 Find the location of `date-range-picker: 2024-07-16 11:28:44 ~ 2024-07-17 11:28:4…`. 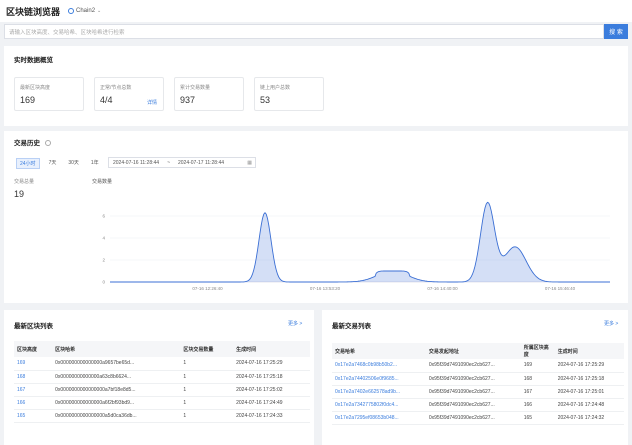

date-range-picker: 2024-07-16 11:28:44 ~ 2024-07-17 11:28:4… is located at coordinates (182, 162).